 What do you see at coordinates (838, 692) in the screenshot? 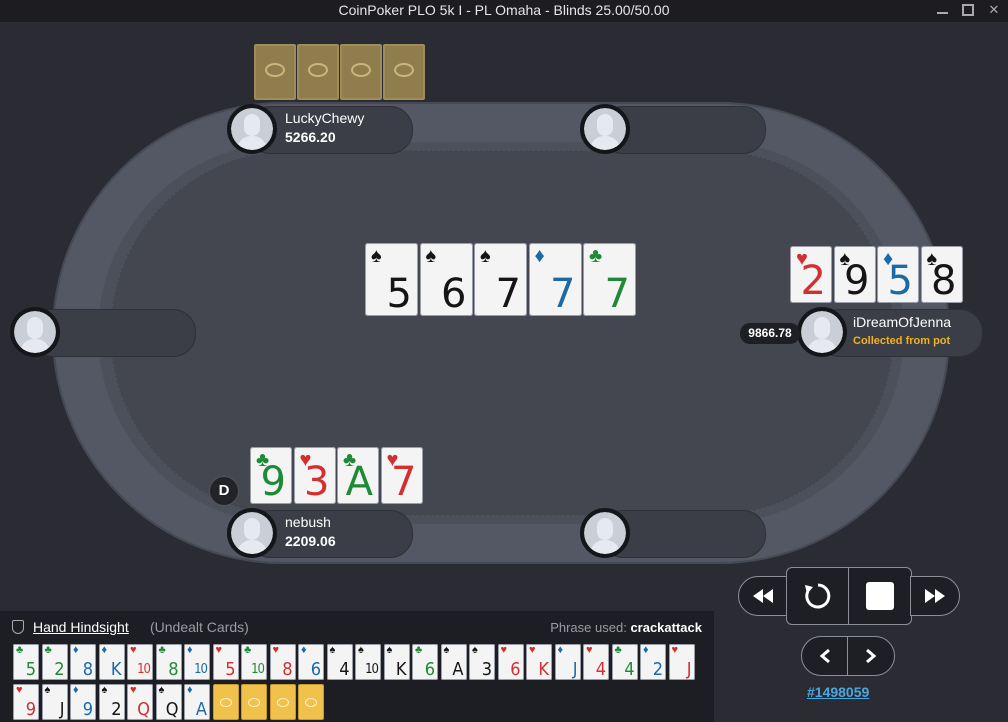
I see `hand-id-link: #1498059` at bounding box center [838, 692].